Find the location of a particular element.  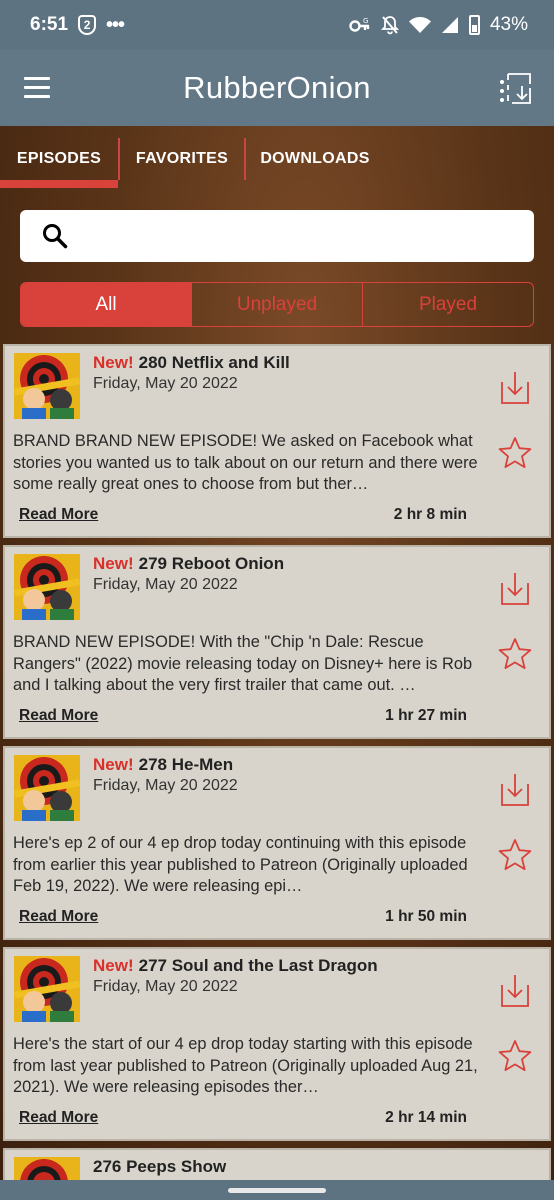

notification-badge-icon: 2 is located at coordinates (87, 25).